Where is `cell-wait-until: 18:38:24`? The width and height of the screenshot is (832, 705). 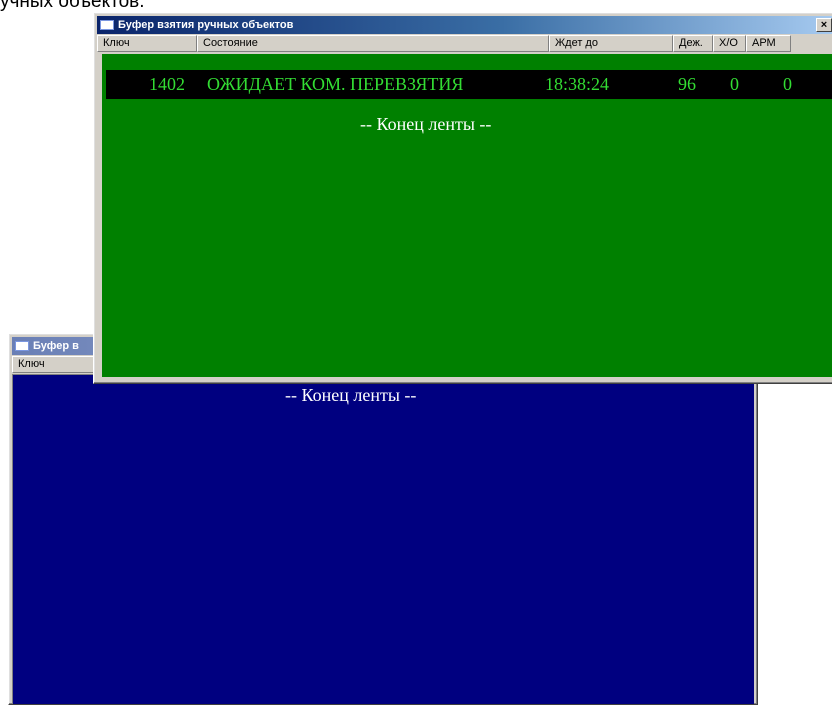
cell-wait-until: 18:38:24 is located at coordinates (577, 84).